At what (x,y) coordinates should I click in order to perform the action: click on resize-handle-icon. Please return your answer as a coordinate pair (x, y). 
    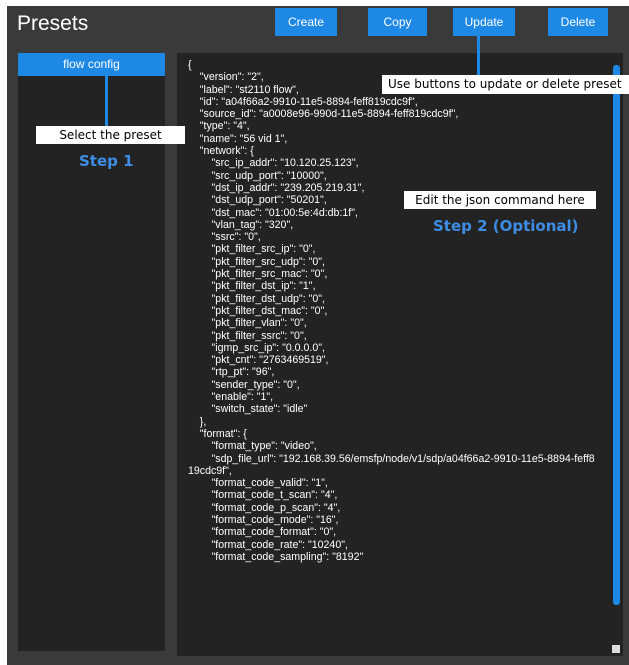
    Looking at the image, I should click on (616, 649).